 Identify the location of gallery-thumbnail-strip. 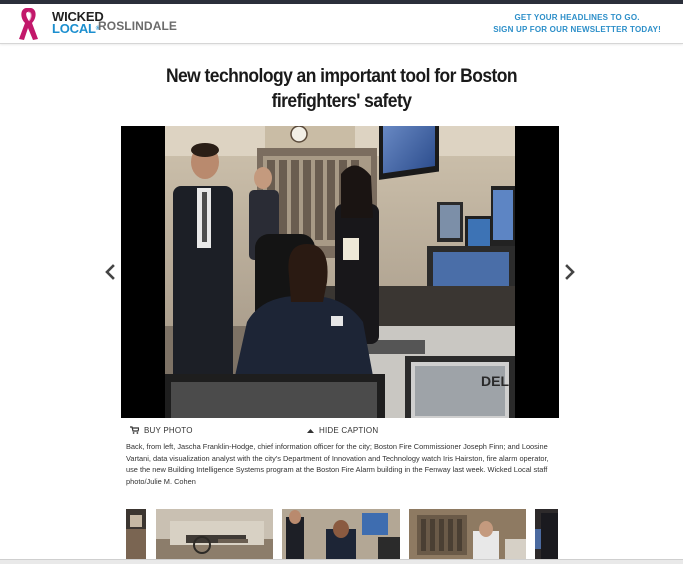
(342, 535).